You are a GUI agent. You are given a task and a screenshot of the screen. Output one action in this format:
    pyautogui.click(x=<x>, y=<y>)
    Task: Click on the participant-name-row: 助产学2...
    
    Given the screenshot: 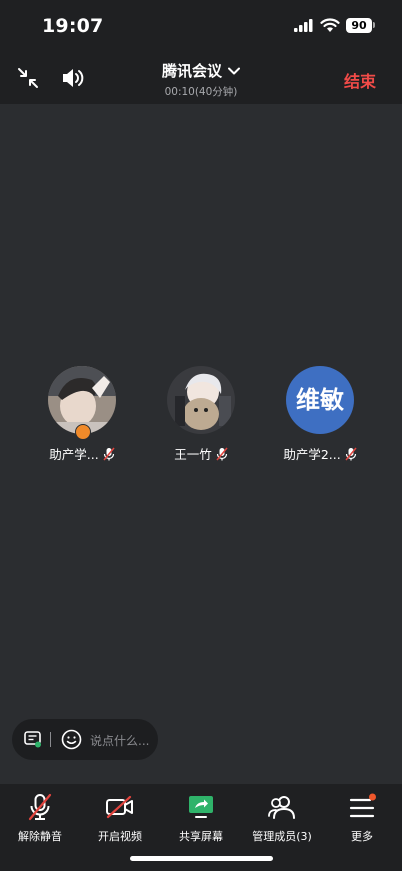 What is the action you would take?
    pyautogui.click(x=320, y=453)
    